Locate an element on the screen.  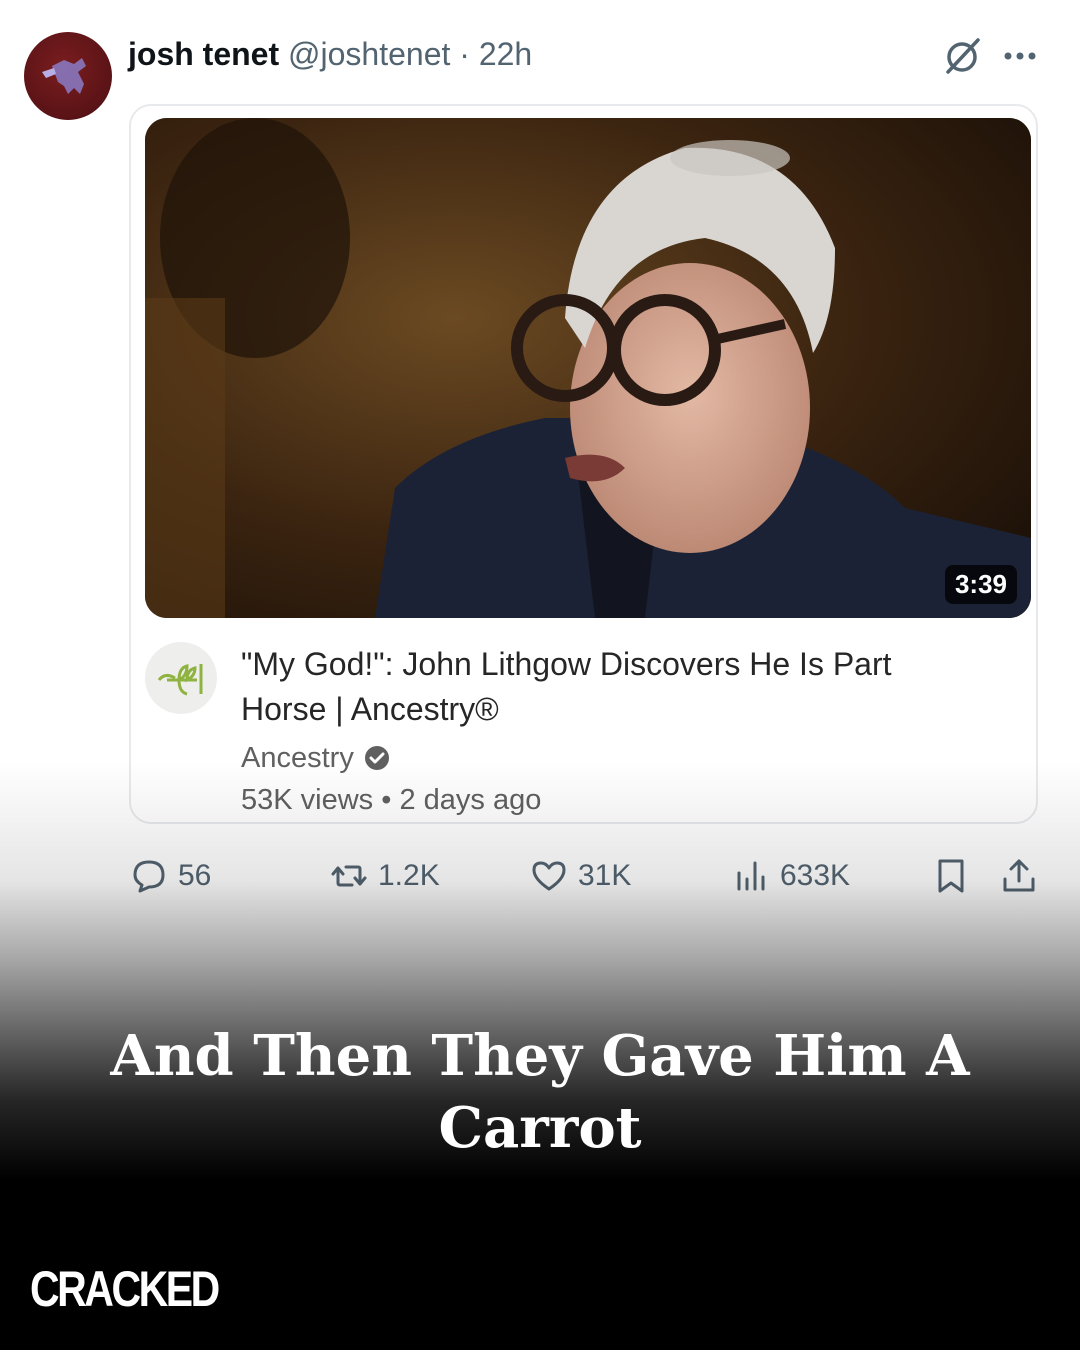
meme-caption: And Then They Gave Him A Carrot is located at coordinates (540, 1092).